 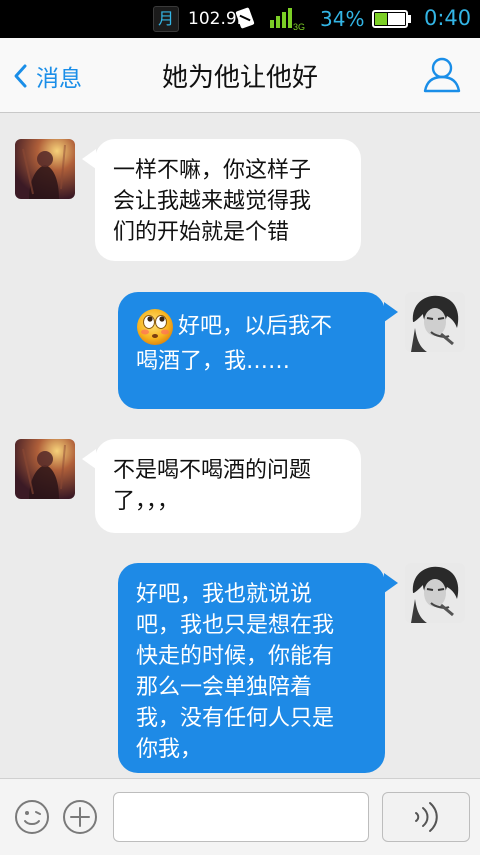 What do you see at coordinates (255, 326) in the screenshot?
I see `message-text: 好吧，以后我不` at bounding box center [255, 326].